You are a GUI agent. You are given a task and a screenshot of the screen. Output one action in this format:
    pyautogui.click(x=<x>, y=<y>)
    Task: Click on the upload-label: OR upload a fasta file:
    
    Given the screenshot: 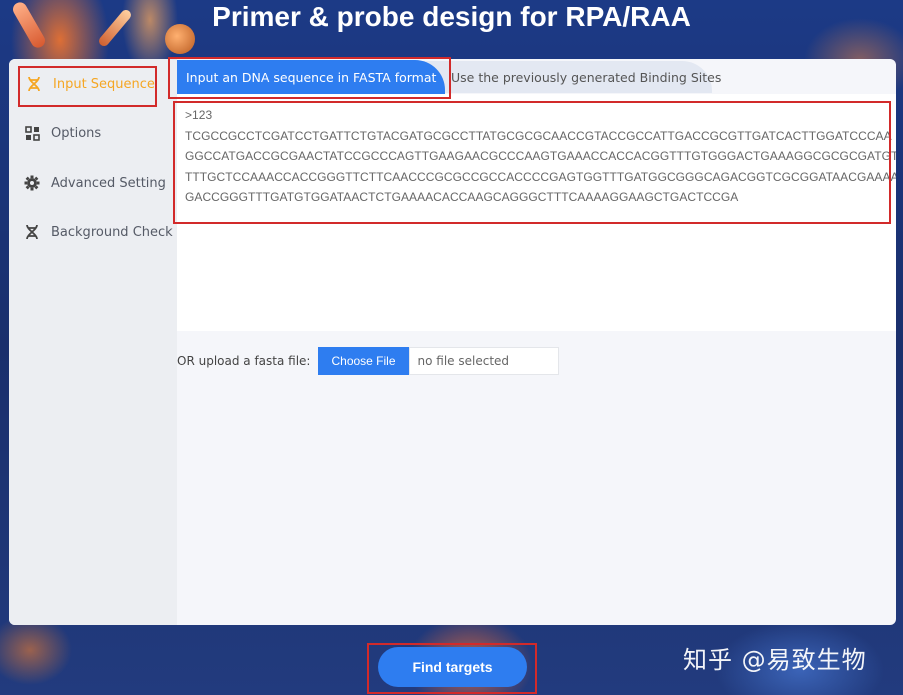 What is the action you would take?
    pyautogui.click(x=244, y=361)
    